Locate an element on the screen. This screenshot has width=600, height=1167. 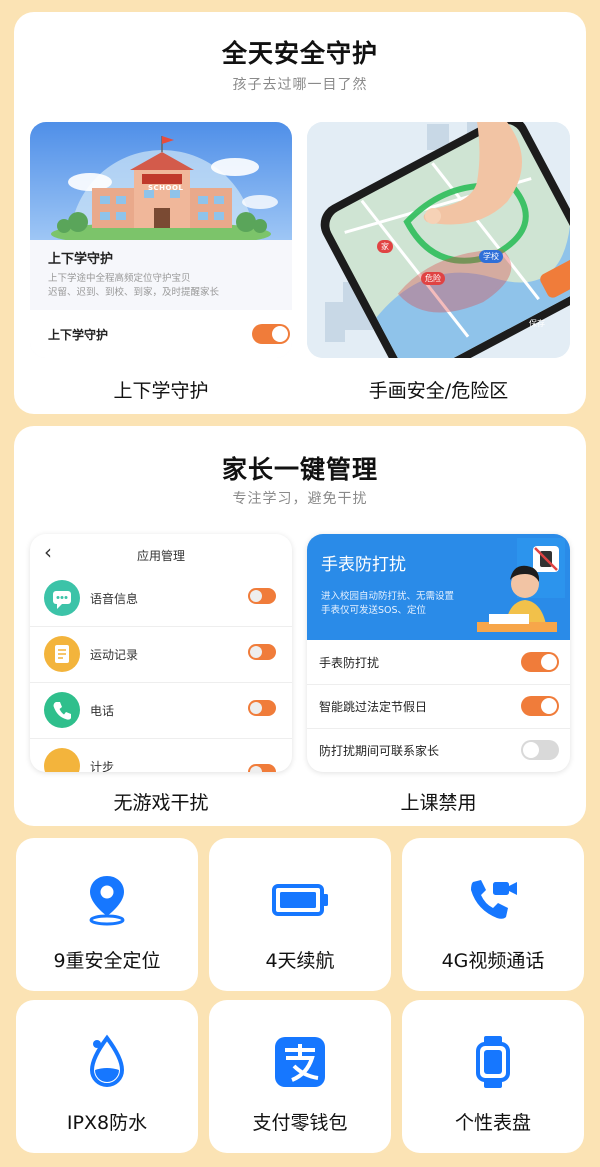
location-pin-icon is located at coordinates (107, 901).